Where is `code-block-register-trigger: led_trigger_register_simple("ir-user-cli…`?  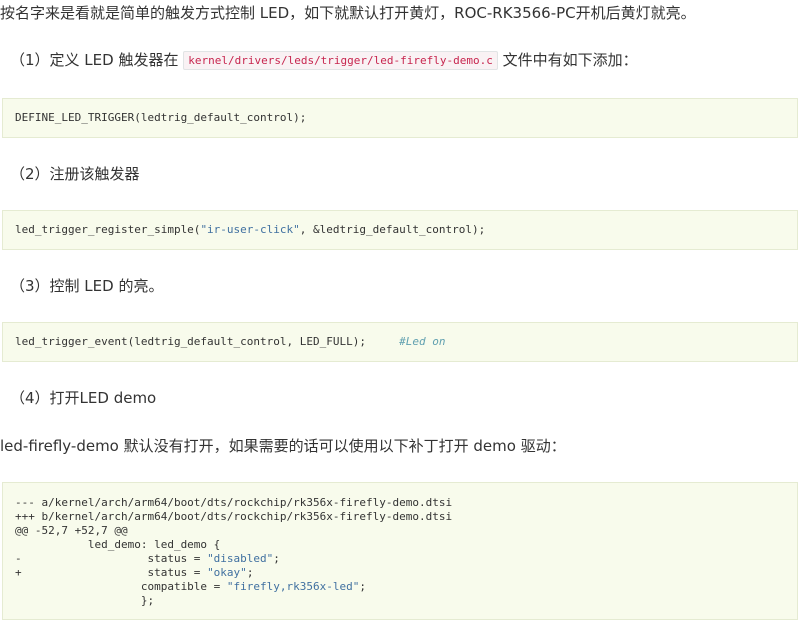
code-block-register-trigger: led_trigger_register_simple("ir-user-cli… is located at coordinates (400, 230).